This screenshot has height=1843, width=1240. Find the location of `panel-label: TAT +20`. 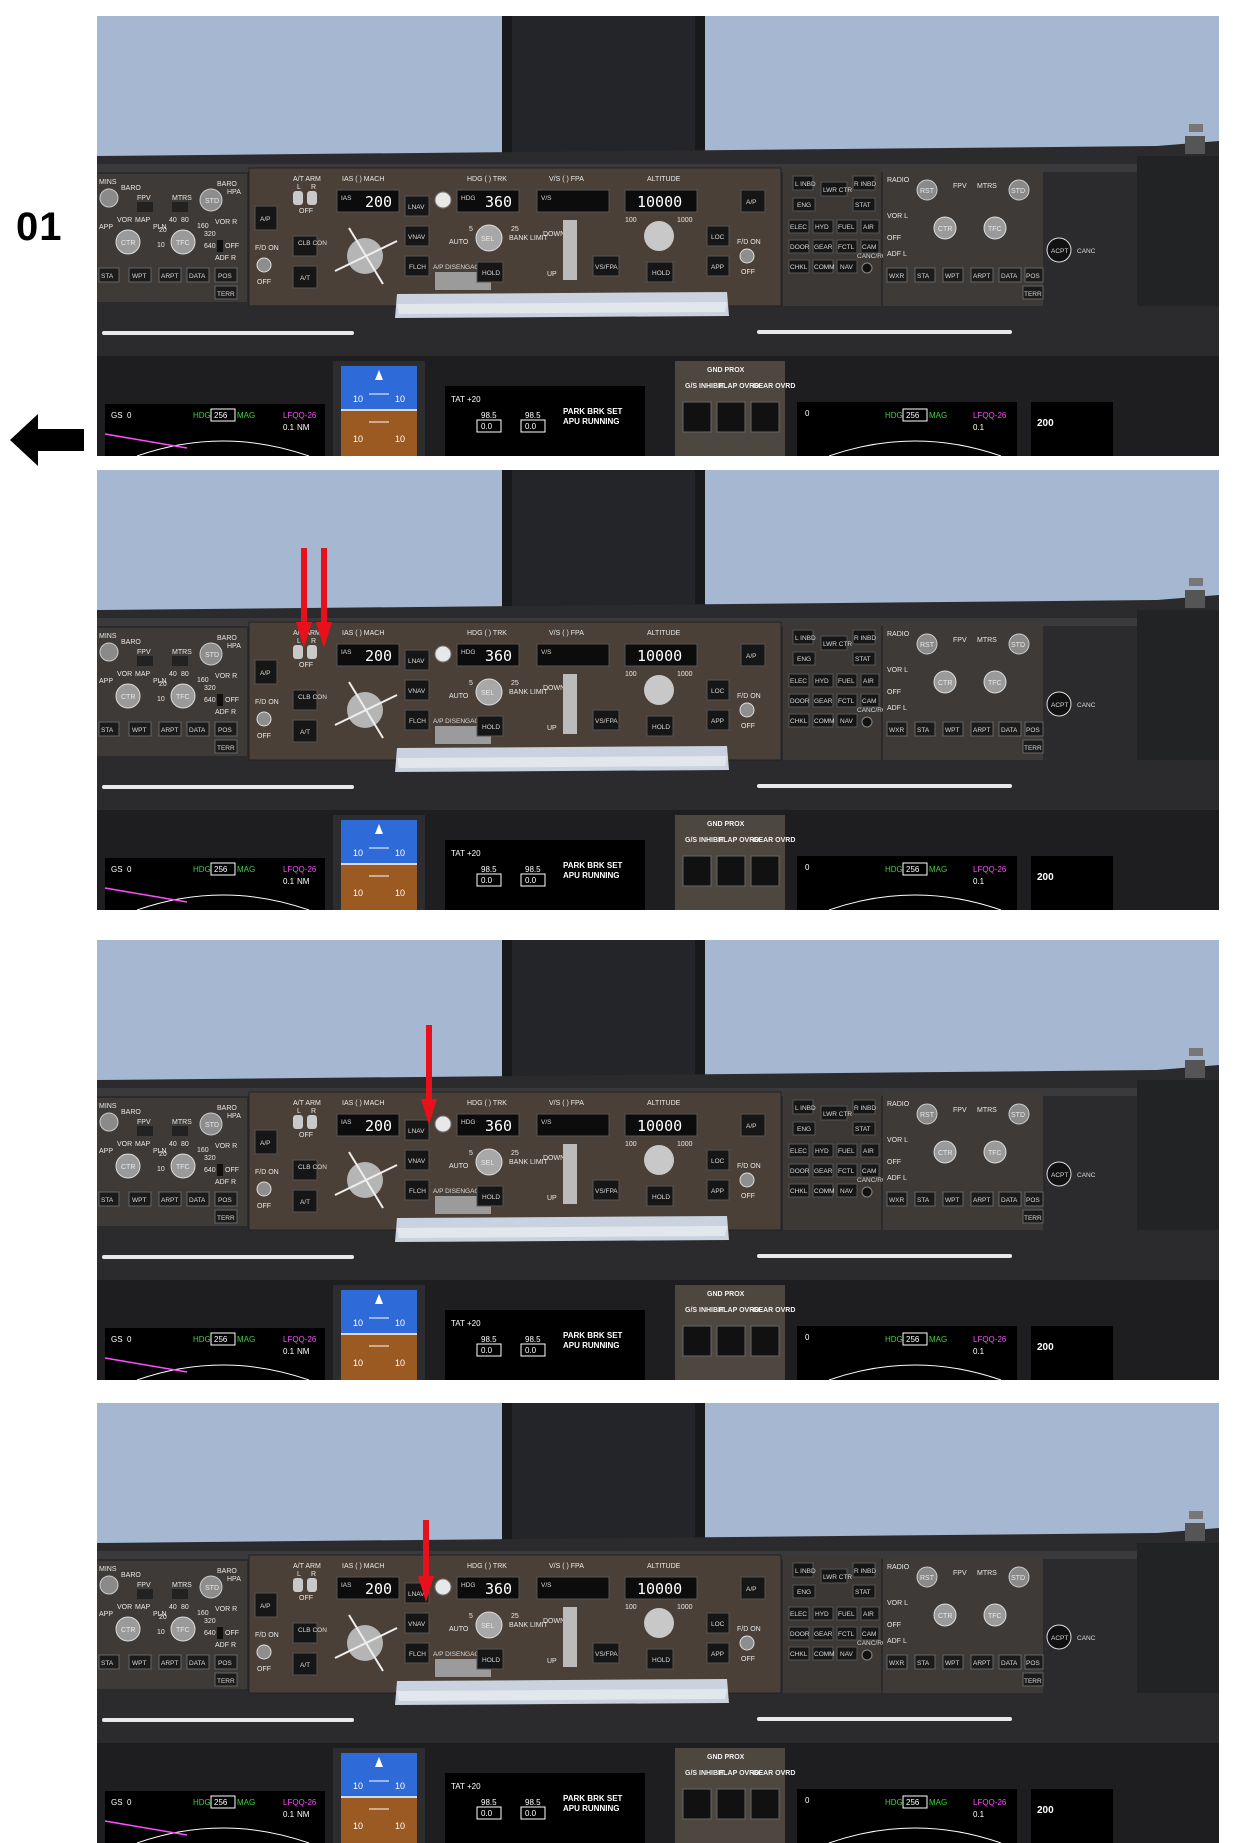

panel-label: TAT +20 is located at coordinates (466, 1786).